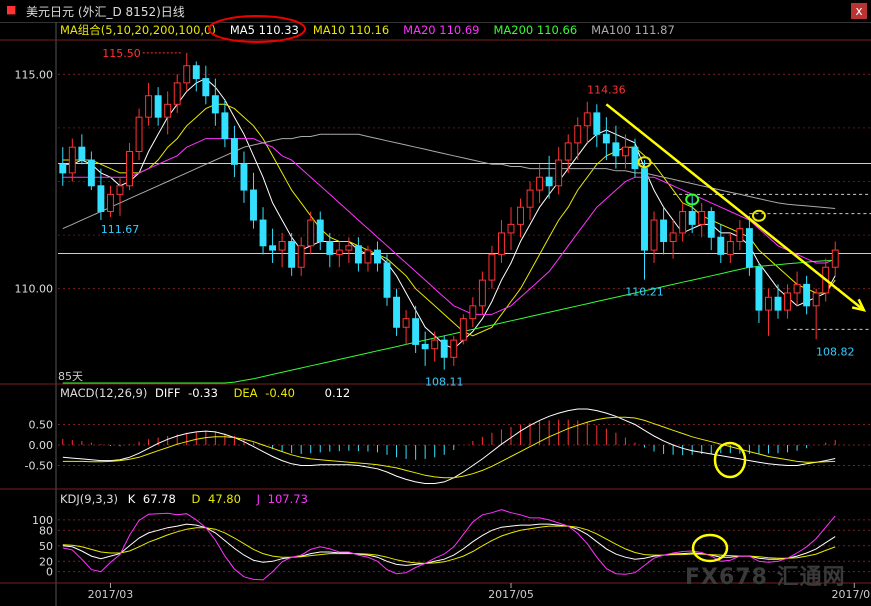 Image resolution: width=871 pixels, height=606 pixels. What do you see at coordinates (34, 289) in the screenshot?
I see `price-tick-label: 110.00` at bounding box center [34, 289].